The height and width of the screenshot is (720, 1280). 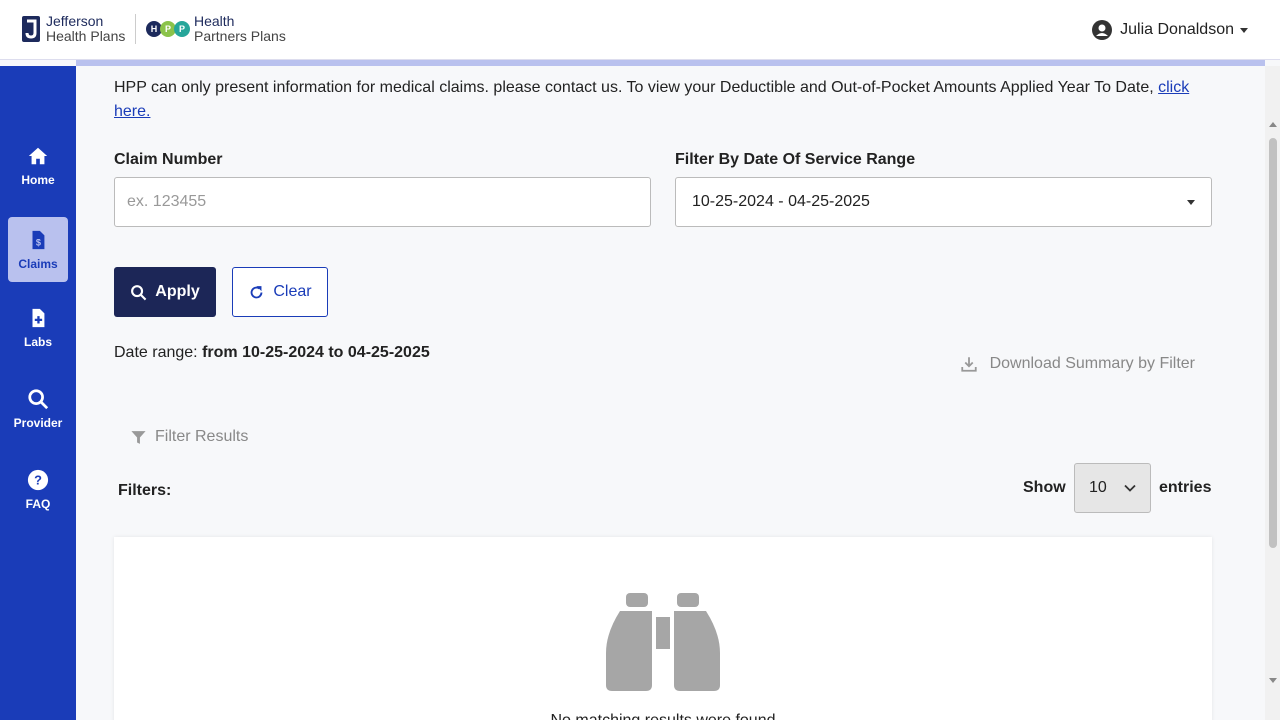 I want to click on date-range-select-value: 10-25-2024 - 04-25-2025, so click(x=781, y=201).